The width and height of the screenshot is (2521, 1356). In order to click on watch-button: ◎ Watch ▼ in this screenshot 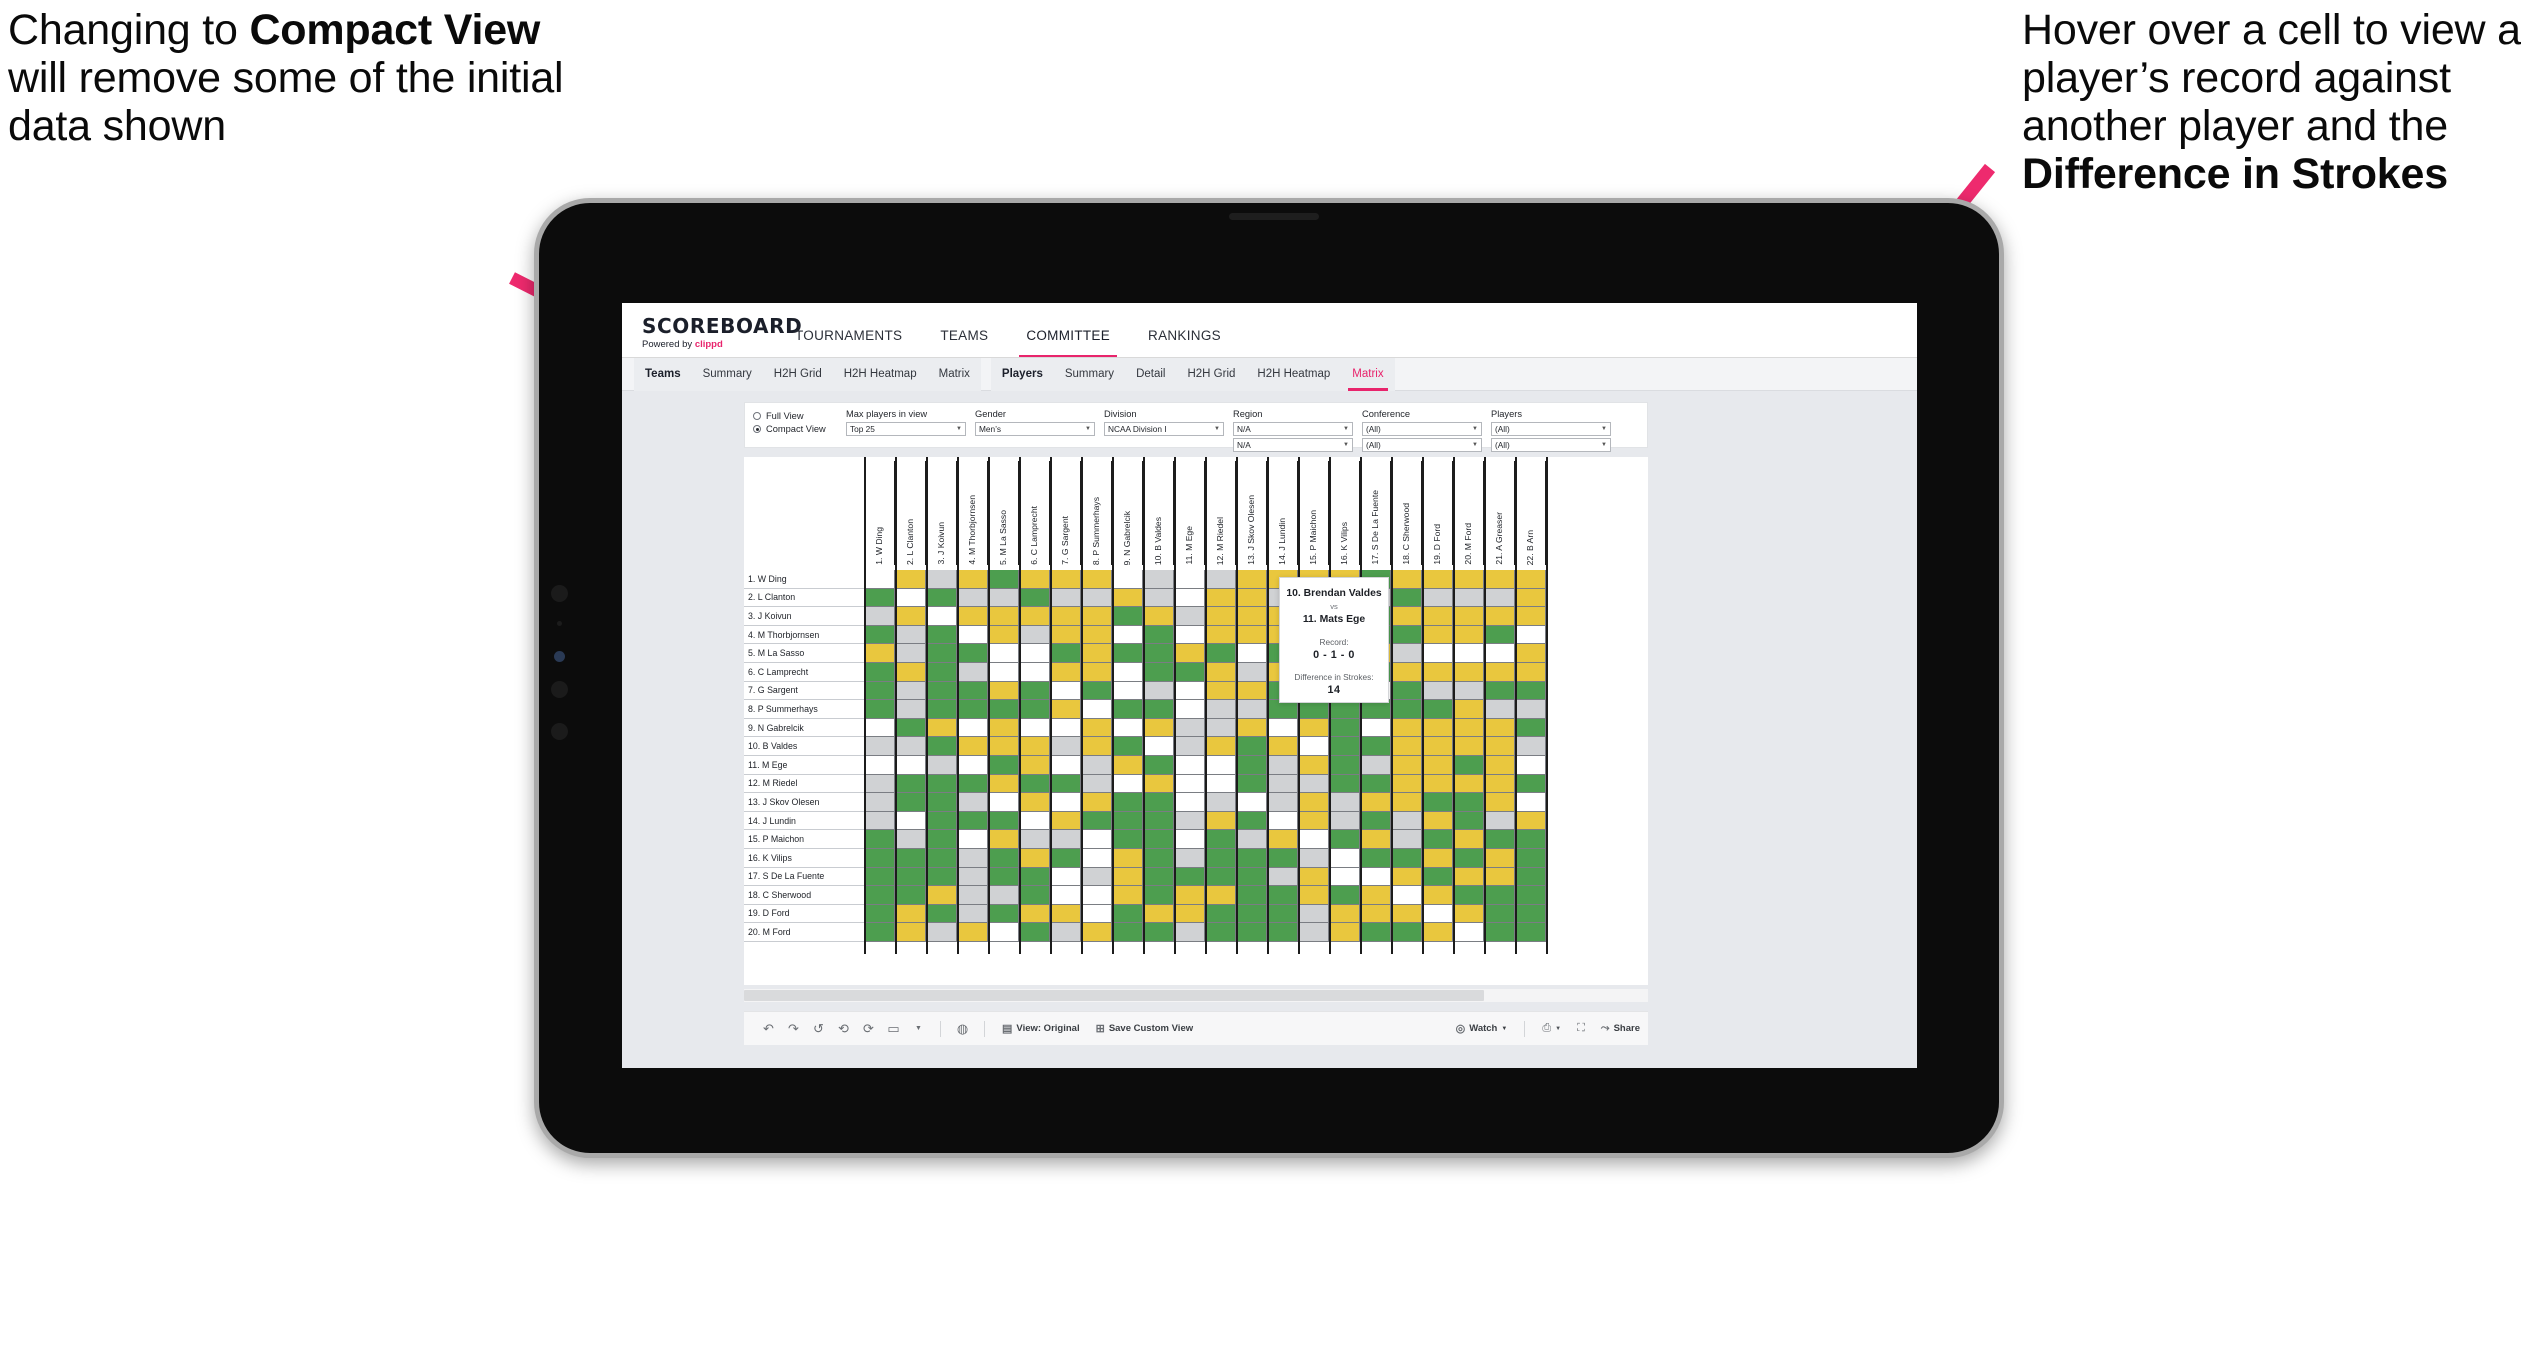, I will do `click(1482, 1028)`.